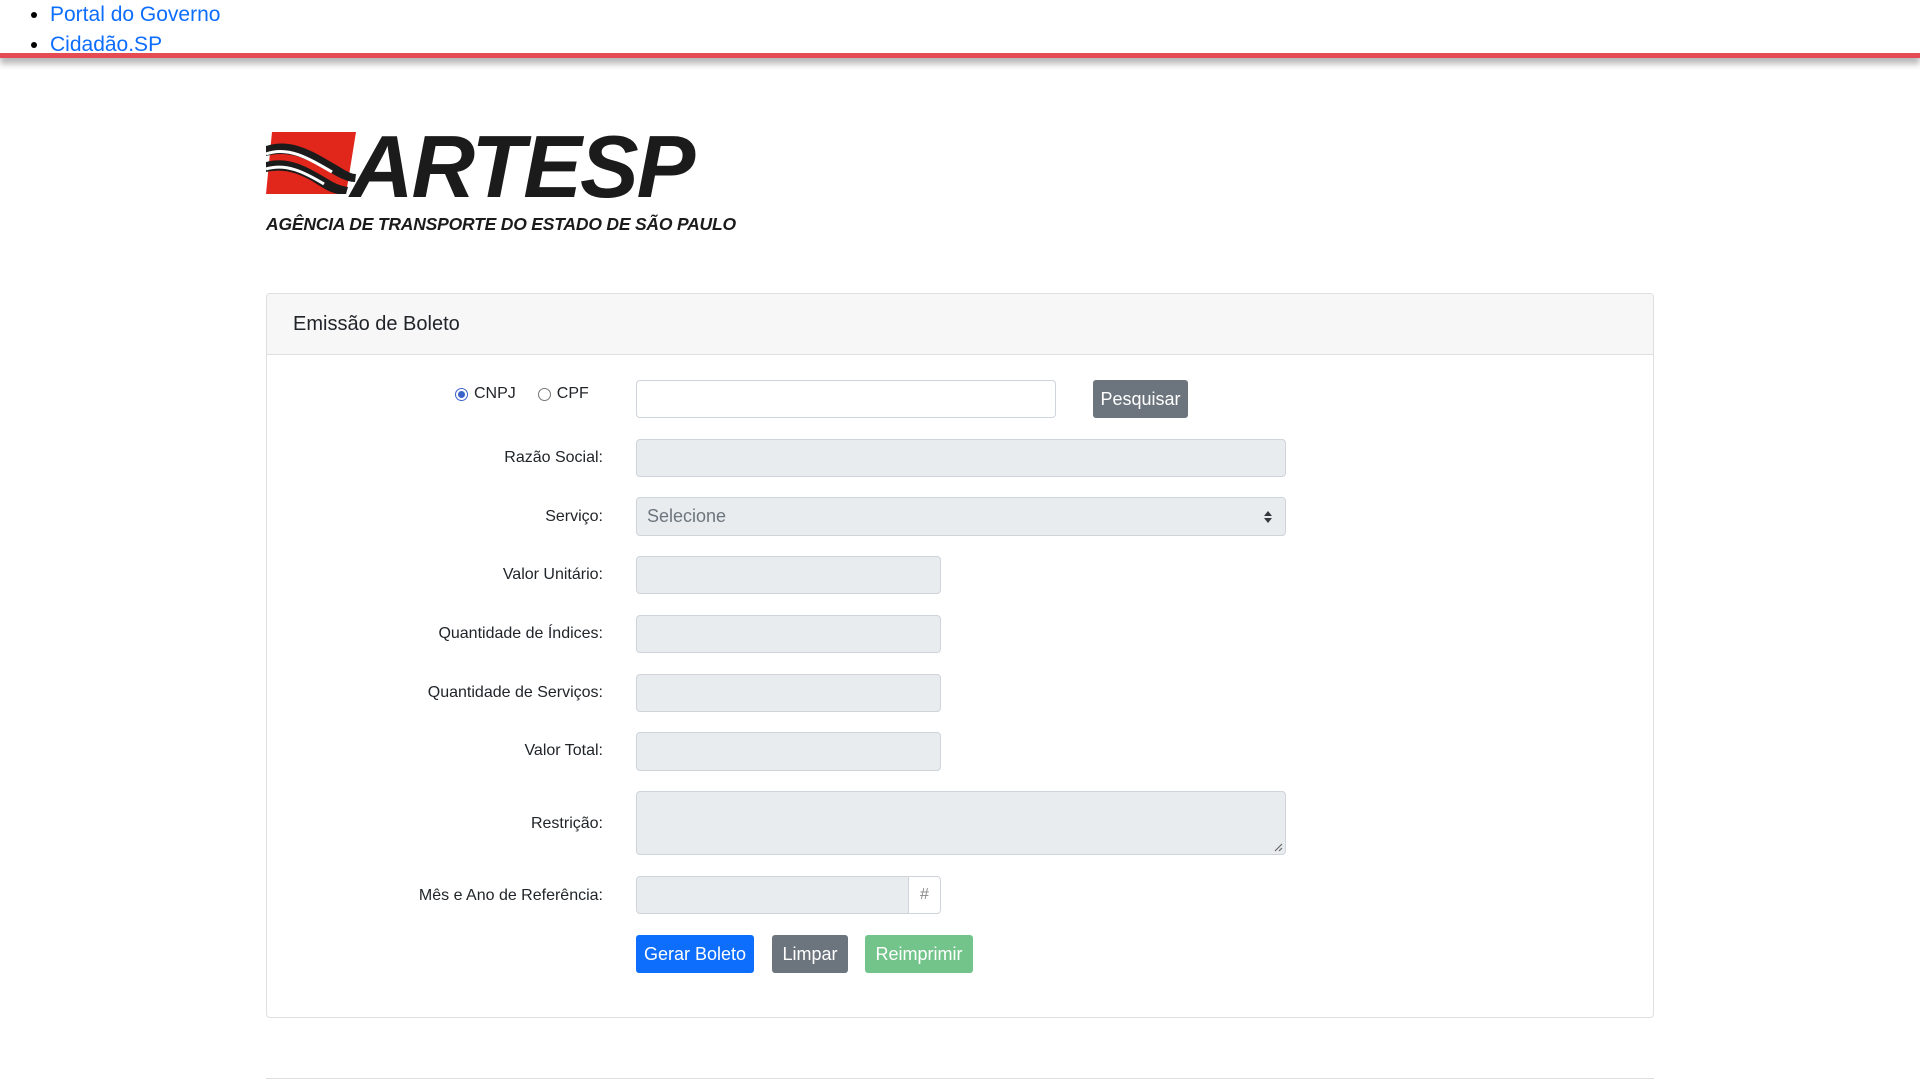 This screenshot has height=1080, width=1920. I want to click on doc-type-radio-group: CNPJ CPF, so click(522, 394).